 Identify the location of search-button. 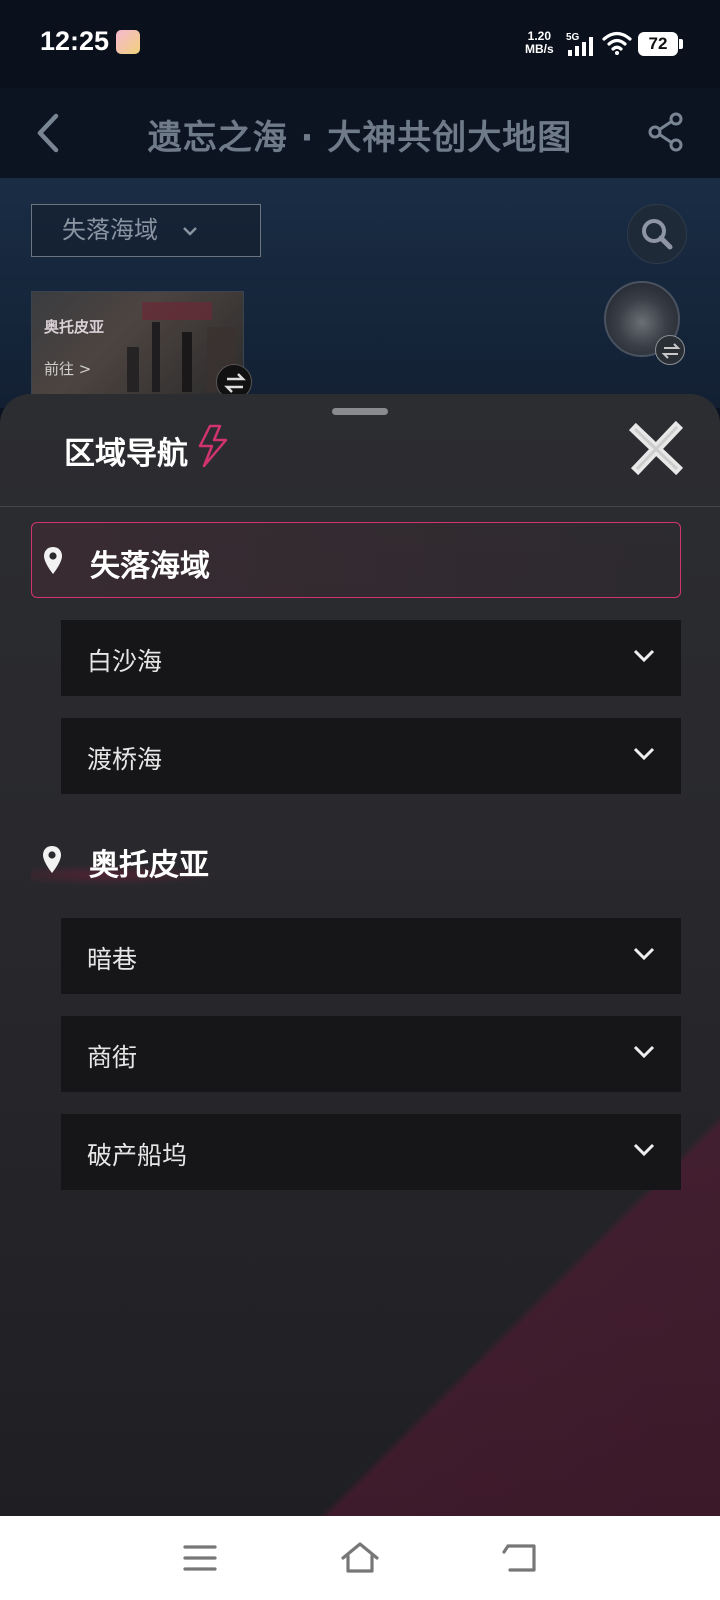
(657, 234).